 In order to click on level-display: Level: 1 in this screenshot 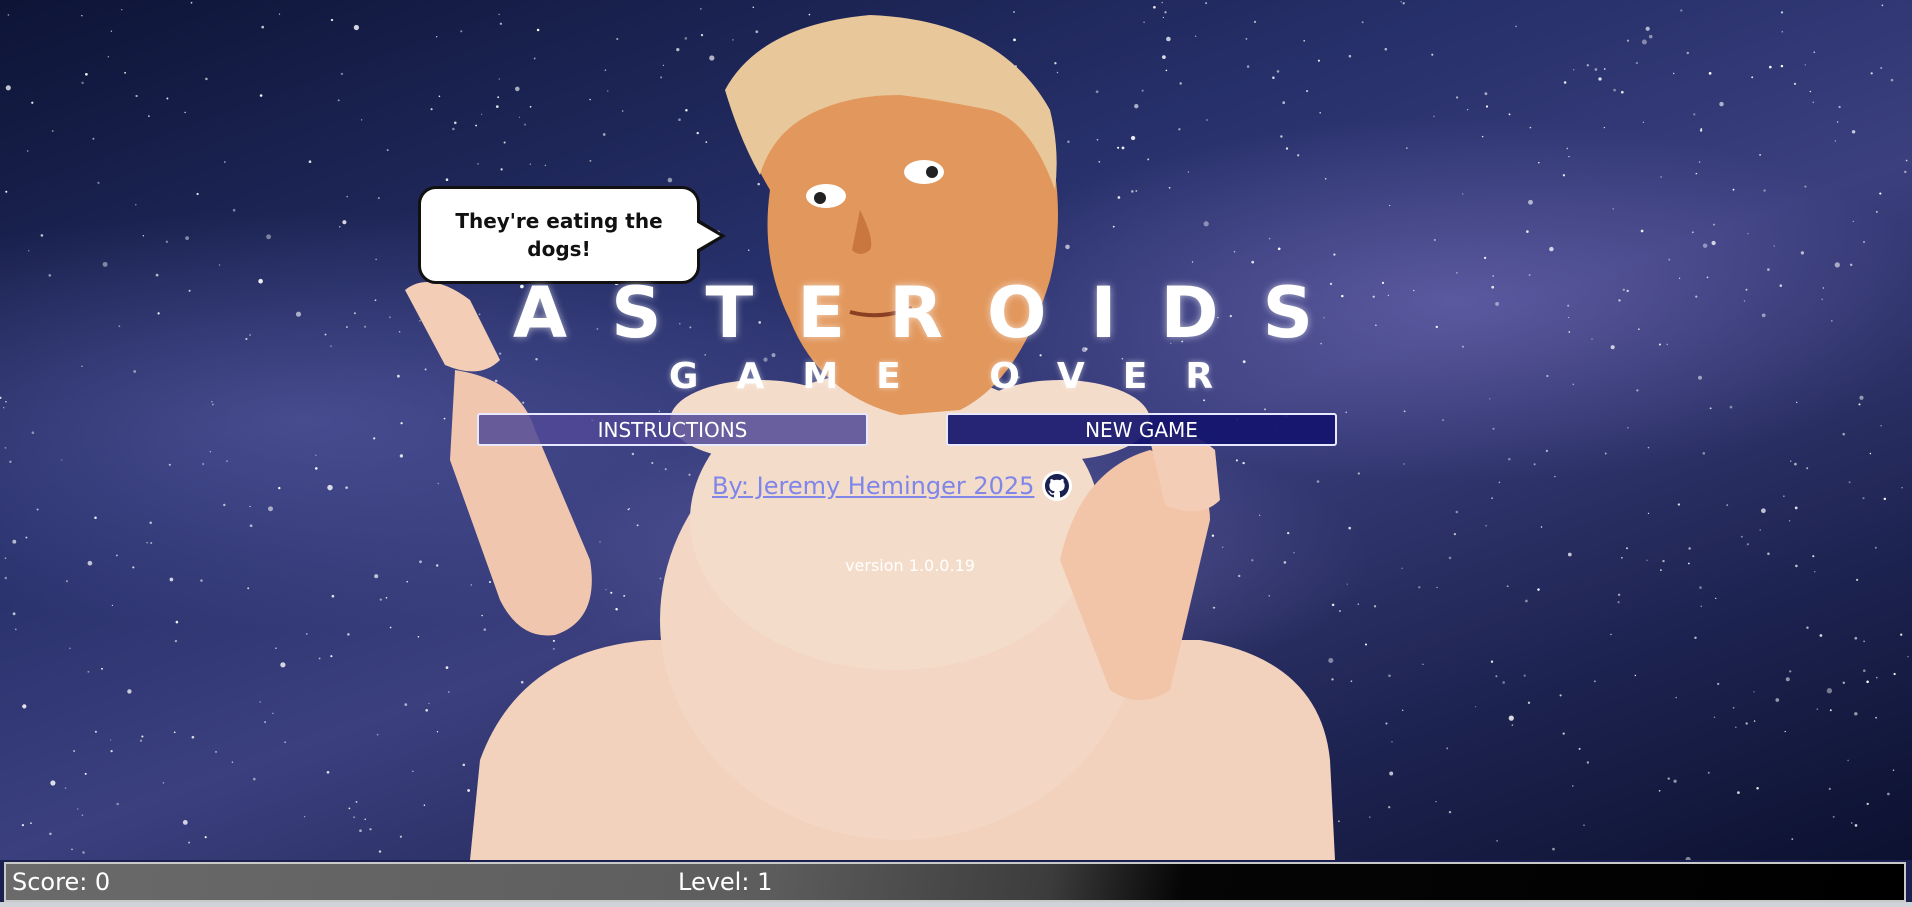, I will do `click(725, 882)`.